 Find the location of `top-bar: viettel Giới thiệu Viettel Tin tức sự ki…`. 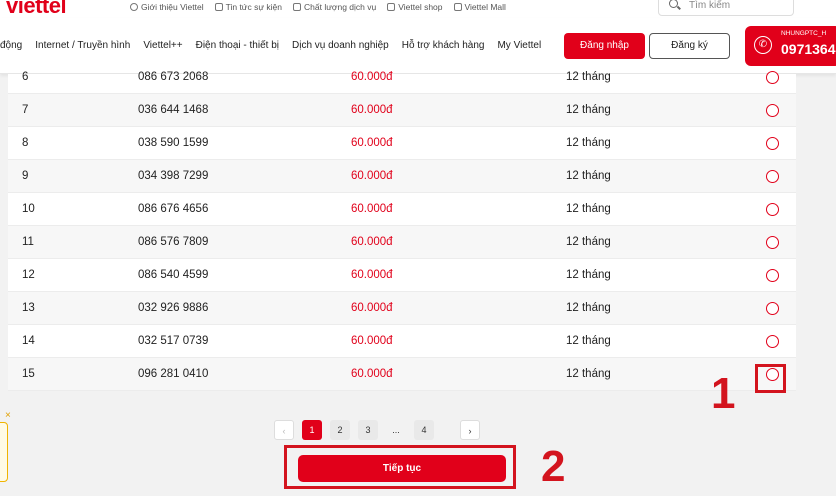

top-bar: viettel Giới thiệu Viettel Tin tức sự ki… is located at coordinates (418, 9).